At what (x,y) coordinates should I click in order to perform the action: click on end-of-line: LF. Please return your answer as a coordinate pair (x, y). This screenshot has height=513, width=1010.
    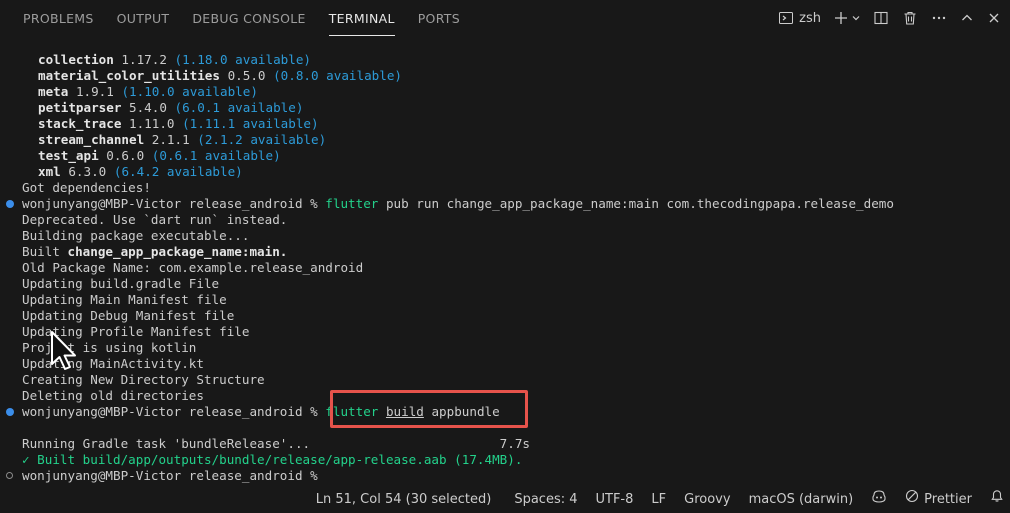
    Looking at the image, I should click on (658, 500).